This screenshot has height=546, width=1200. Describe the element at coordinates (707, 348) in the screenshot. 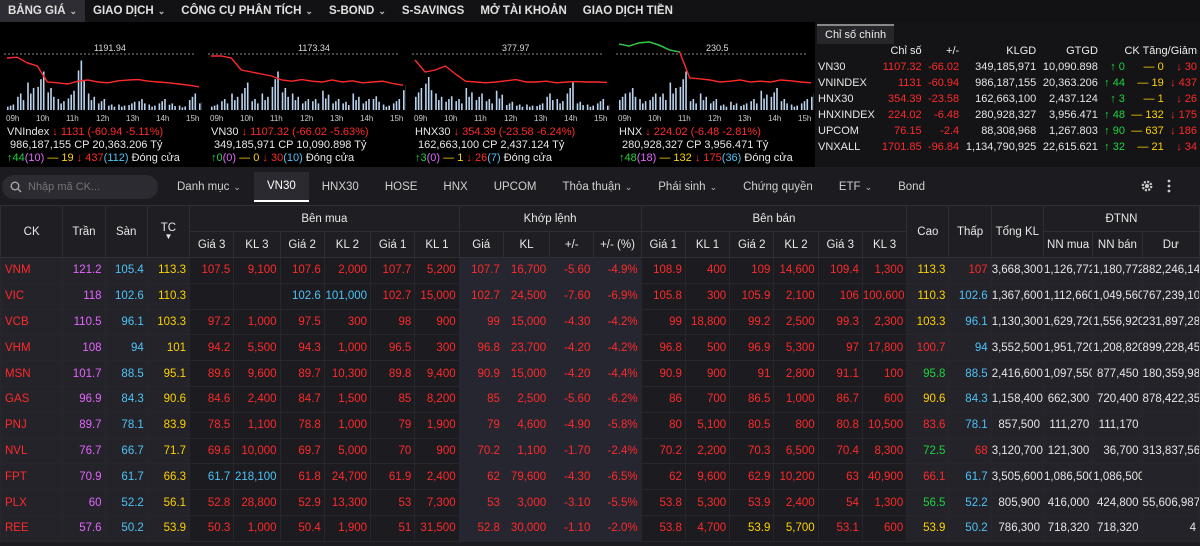

I see `cell-kl-1: 500` at that location.